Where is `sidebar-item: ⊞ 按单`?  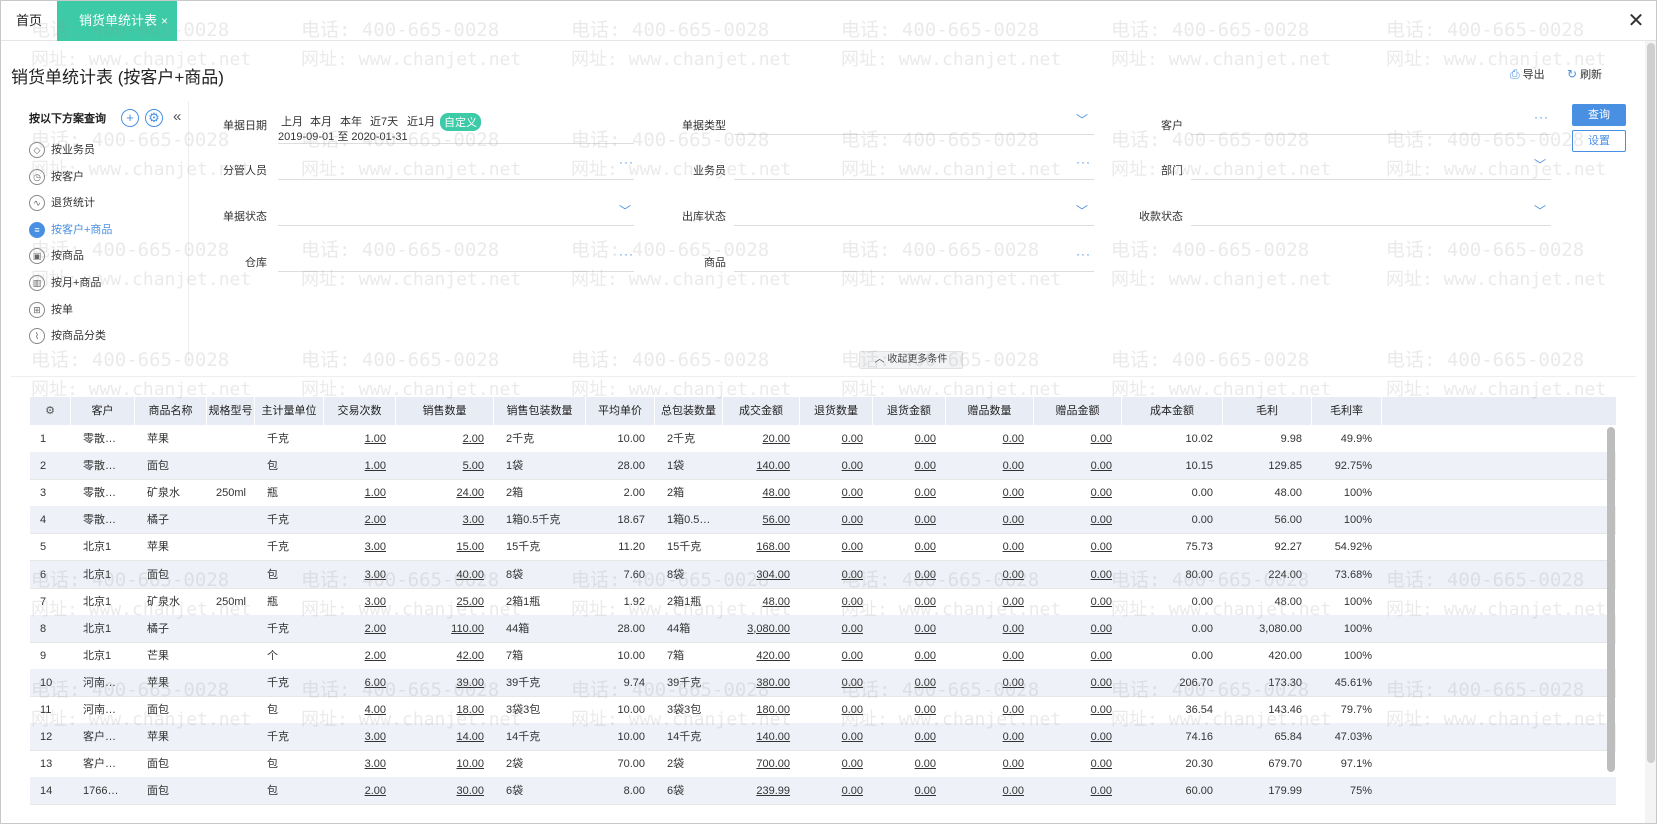
sidebar-item: ⊞ 按单 is located at coordinates (51, 310).